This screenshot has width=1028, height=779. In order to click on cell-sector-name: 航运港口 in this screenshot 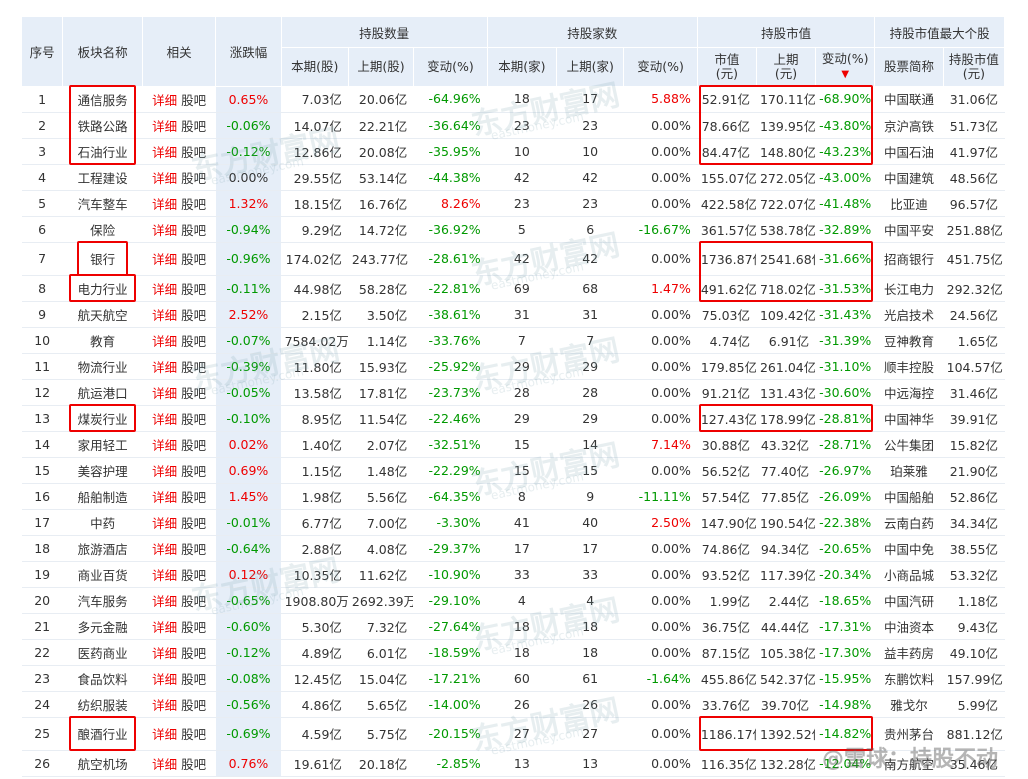, I will do `click(102, 392)`.